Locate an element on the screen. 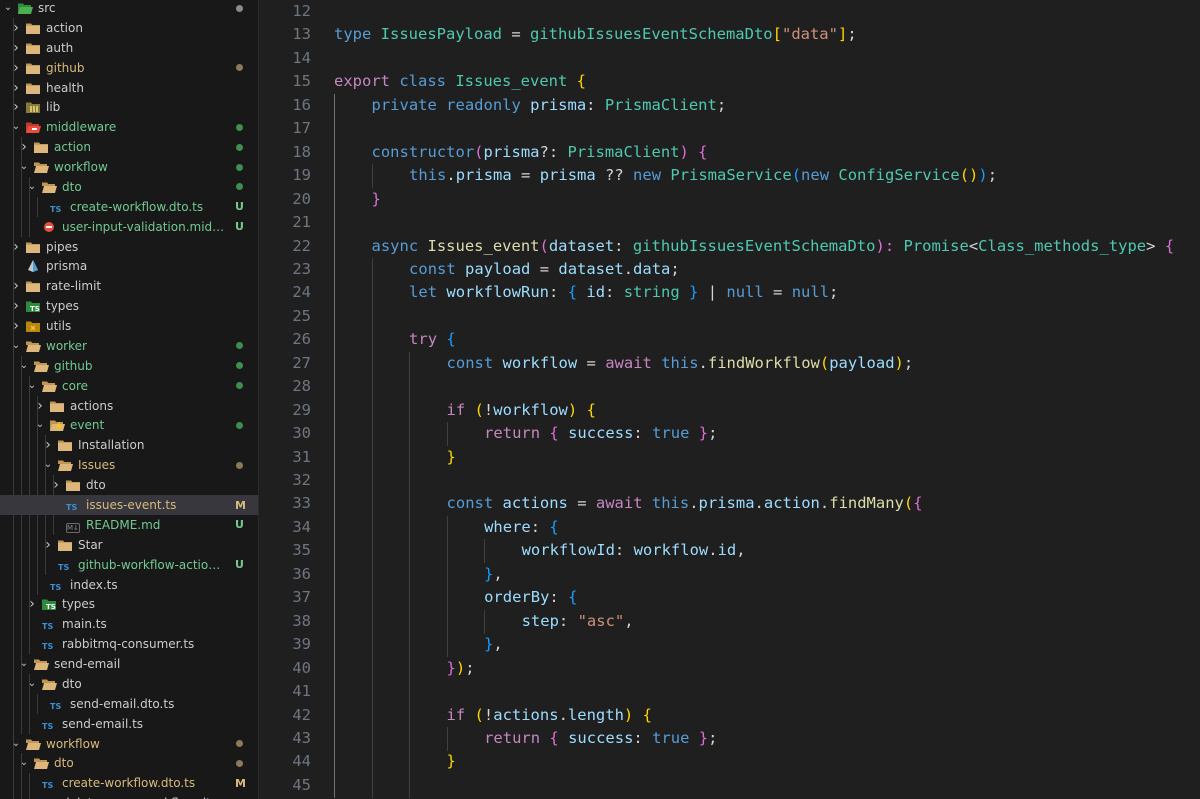 This screenshot has height=799, width=1200. tree-item: › utils is located at coordinates (129, 326).